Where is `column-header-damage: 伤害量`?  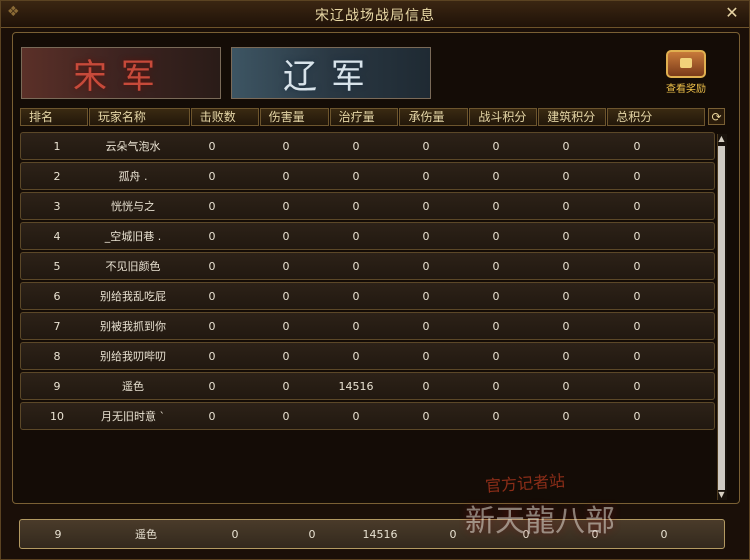 column-header-damage: 伤害量 is located at coordinates (294, 117).